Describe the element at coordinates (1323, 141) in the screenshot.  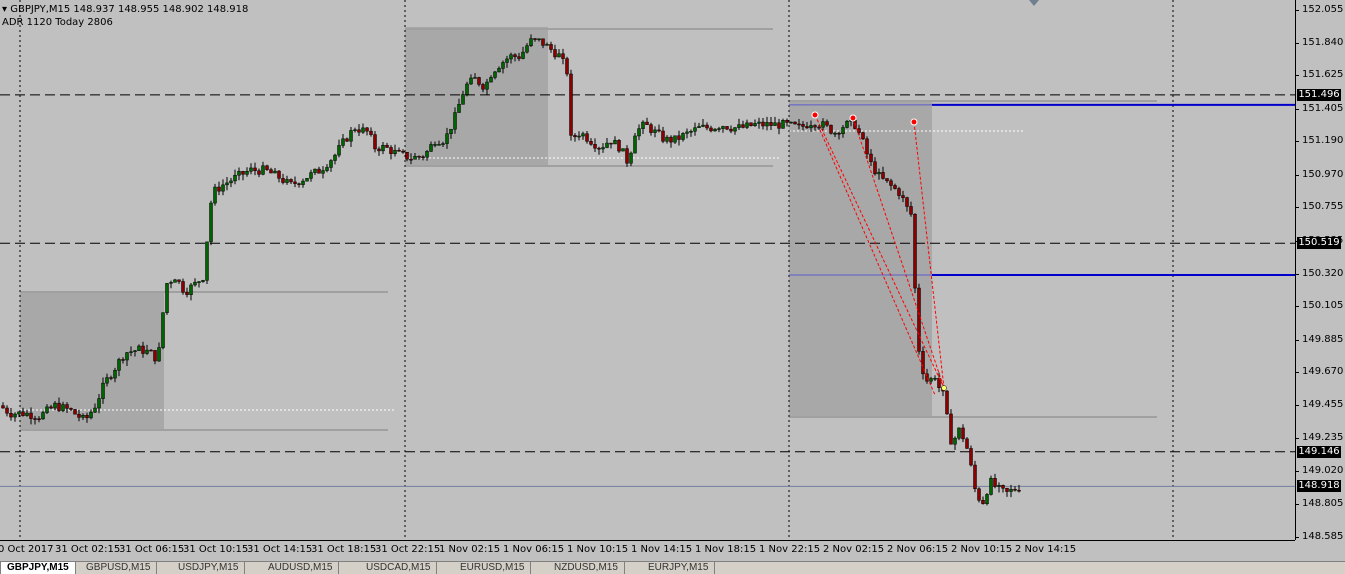
I see `price-tick-label: 151.190` at that location.